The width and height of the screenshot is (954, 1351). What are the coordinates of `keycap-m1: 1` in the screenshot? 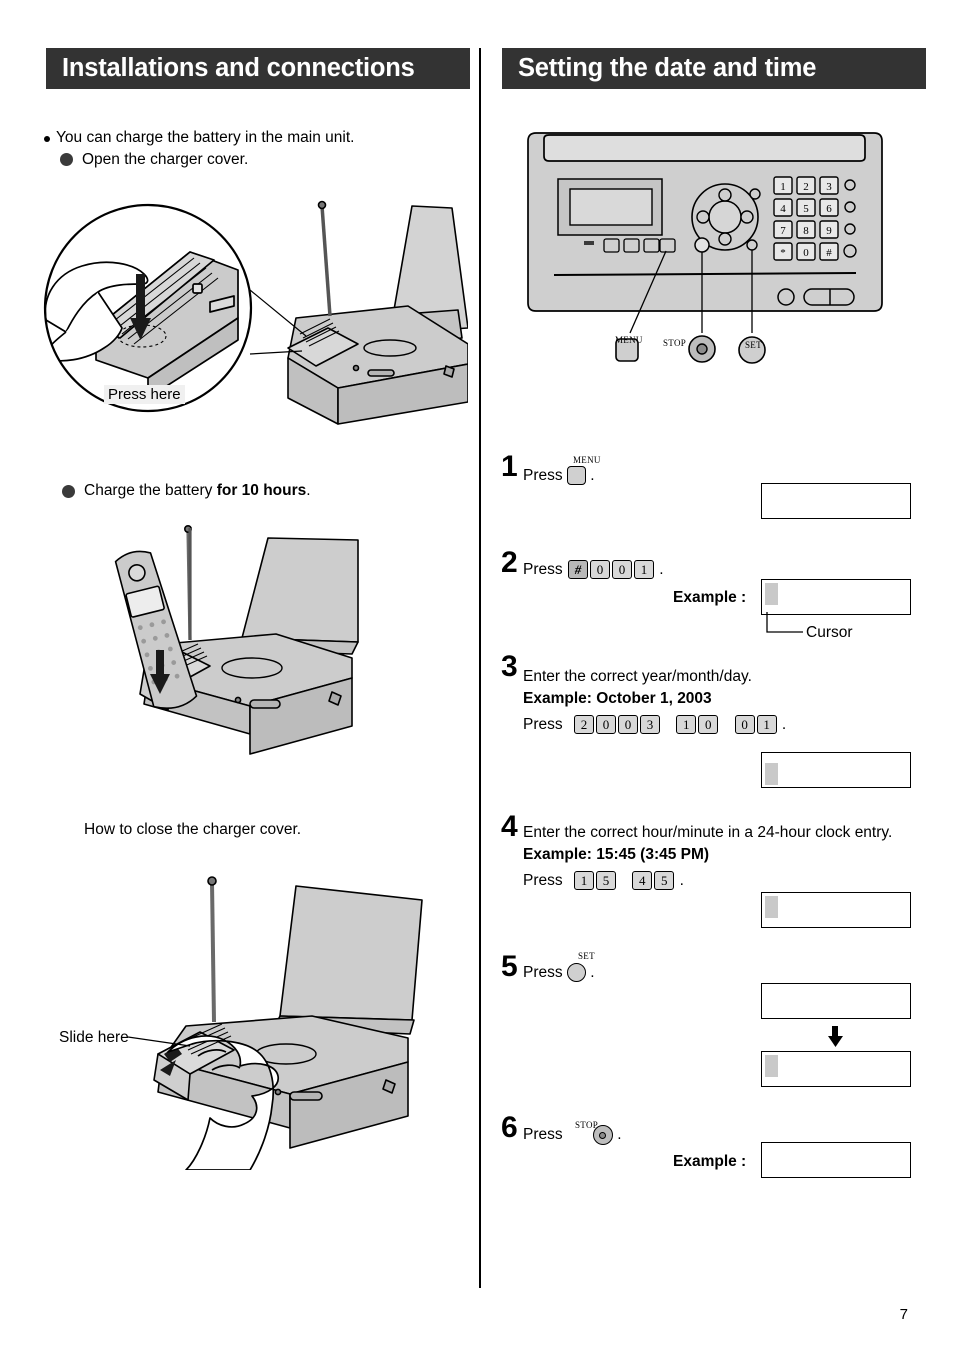 It's located at (686, 725).